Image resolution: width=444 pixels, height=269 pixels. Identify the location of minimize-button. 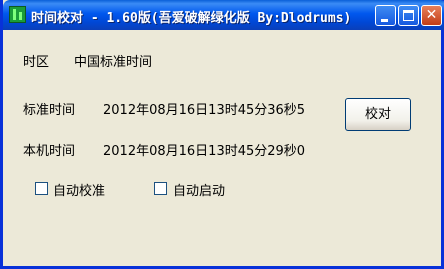
(385, 15).